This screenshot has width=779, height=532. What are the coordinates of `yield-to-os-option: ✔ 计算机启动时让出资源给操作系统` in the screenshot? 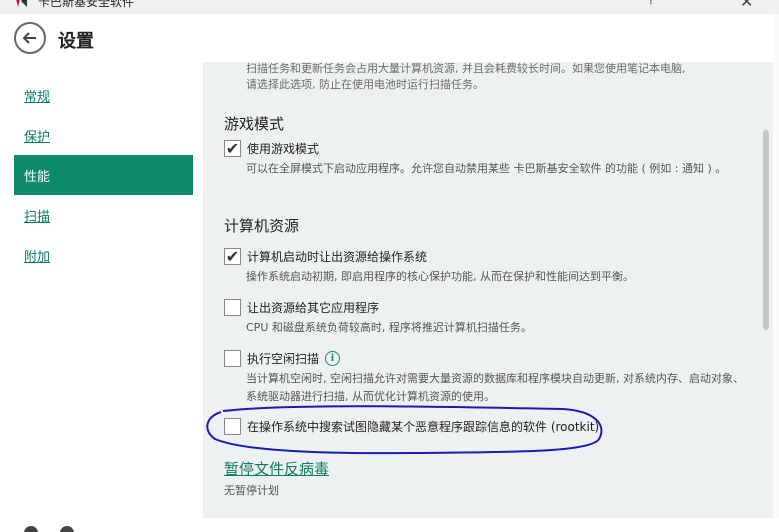 It's located at (326, 256).